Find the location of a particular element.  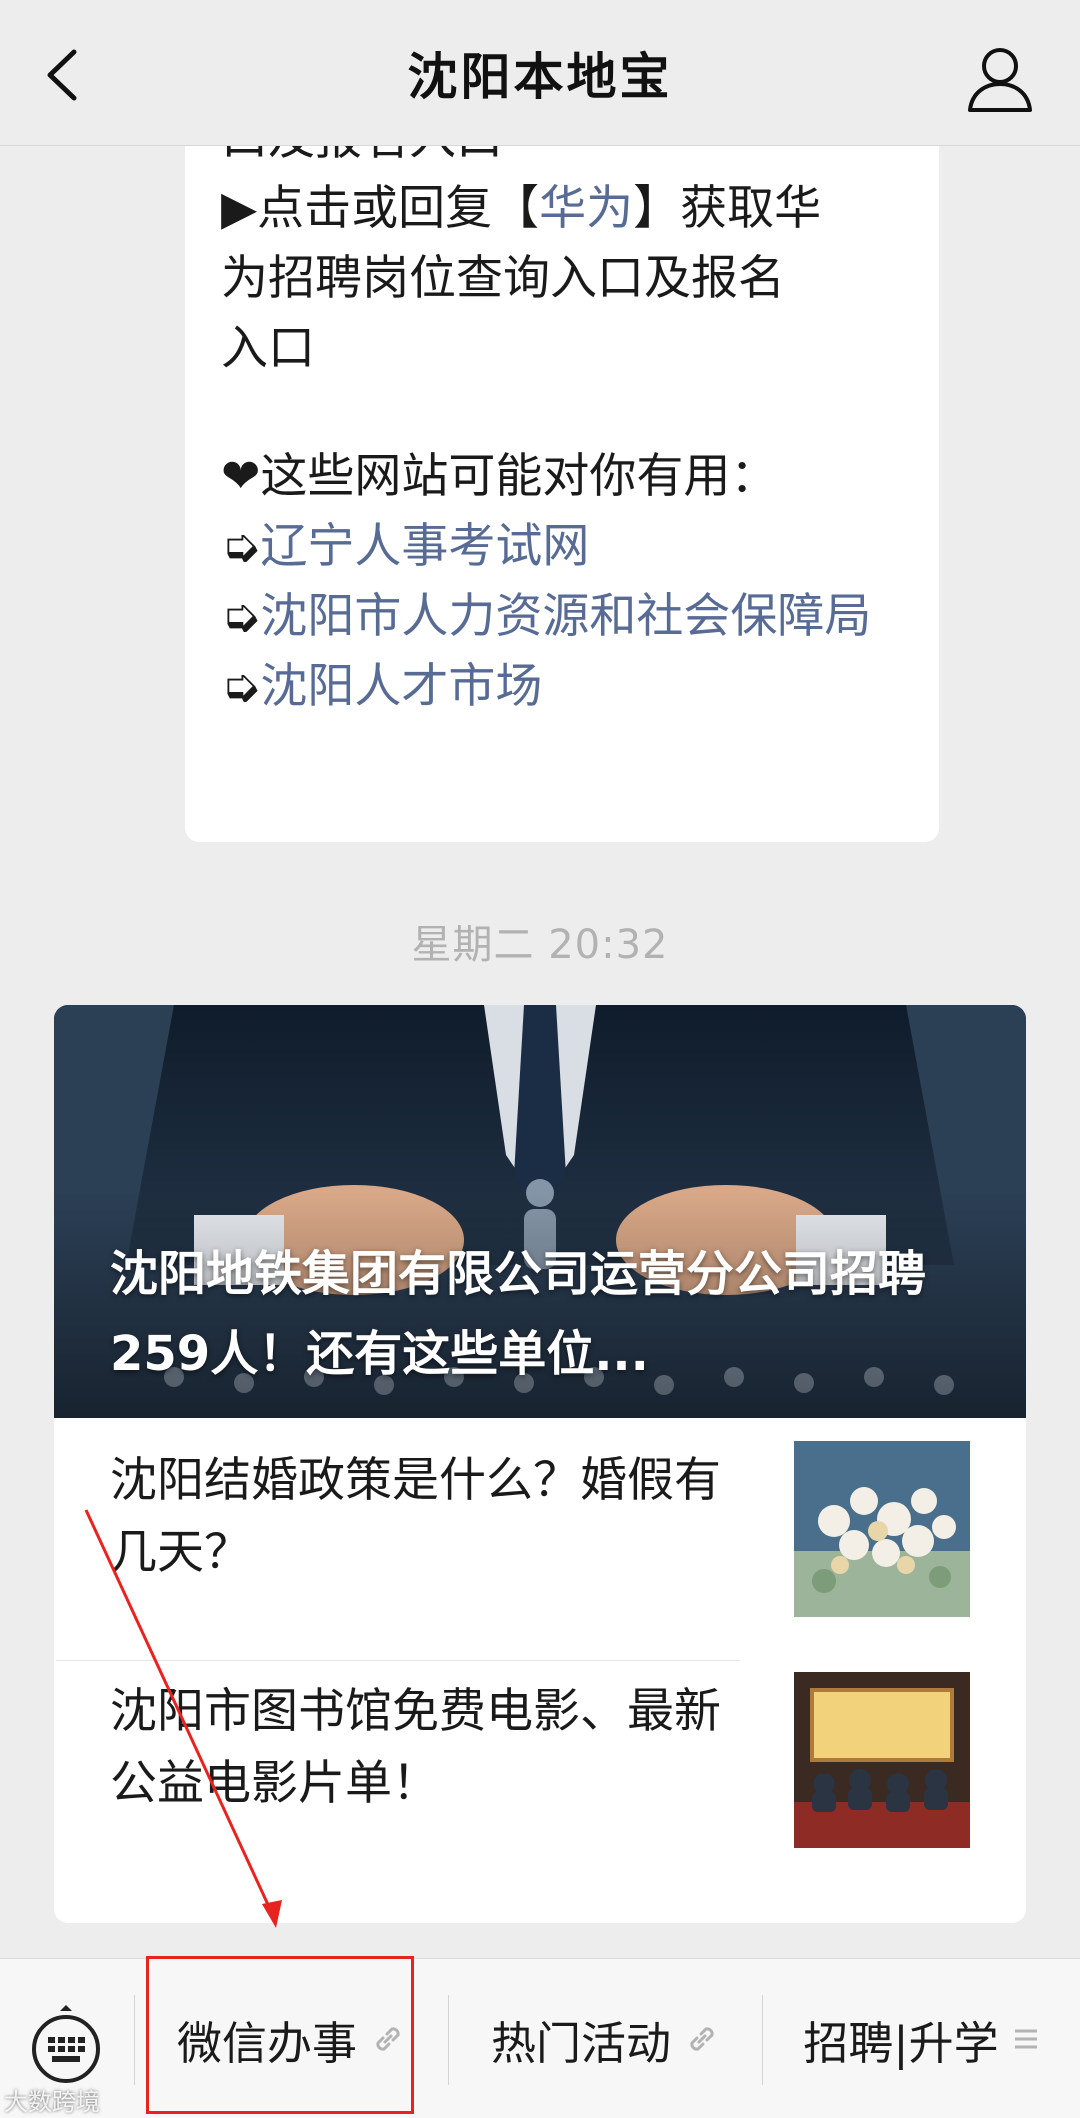

keyboard-toggle-button is located at coordinates (66, 2047).